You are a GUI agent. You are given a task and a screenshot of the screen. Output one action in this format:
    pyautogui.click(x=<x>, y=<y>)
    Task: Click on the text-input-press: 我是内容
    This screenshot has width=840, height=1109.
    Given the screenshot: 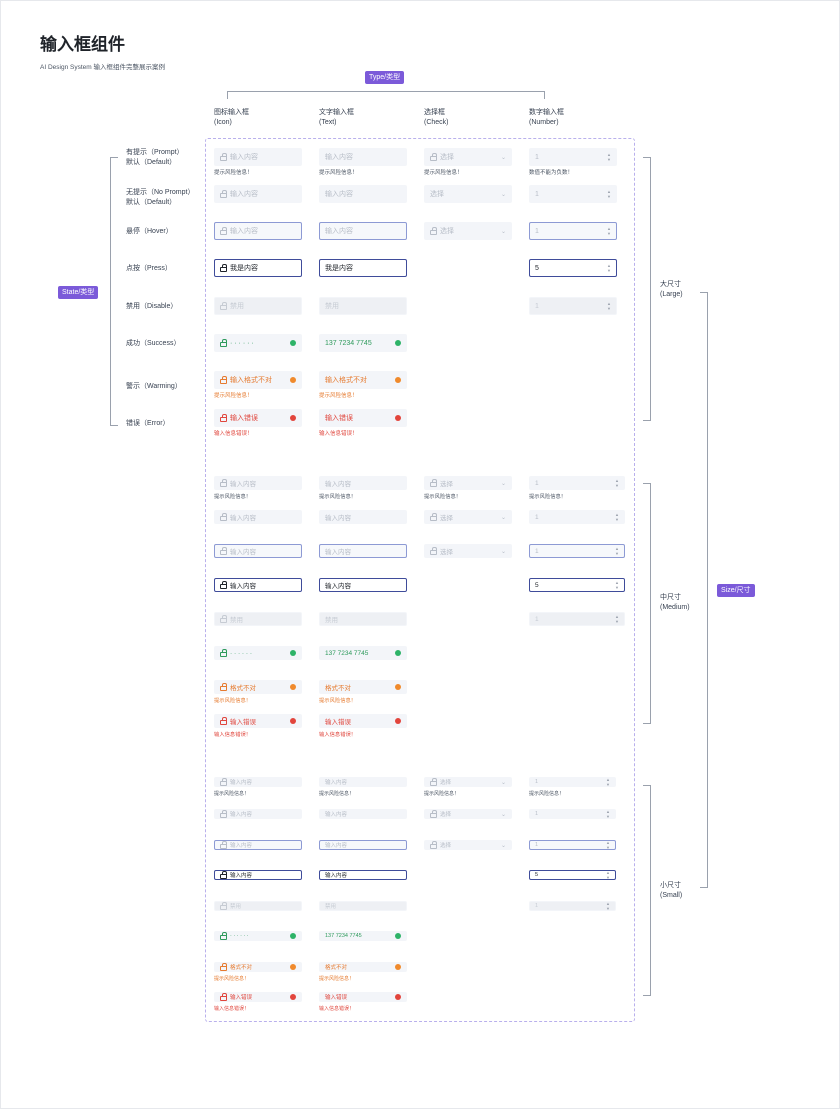 What is the action you would take?
    pyautogui.click(x=363, y=268)
    